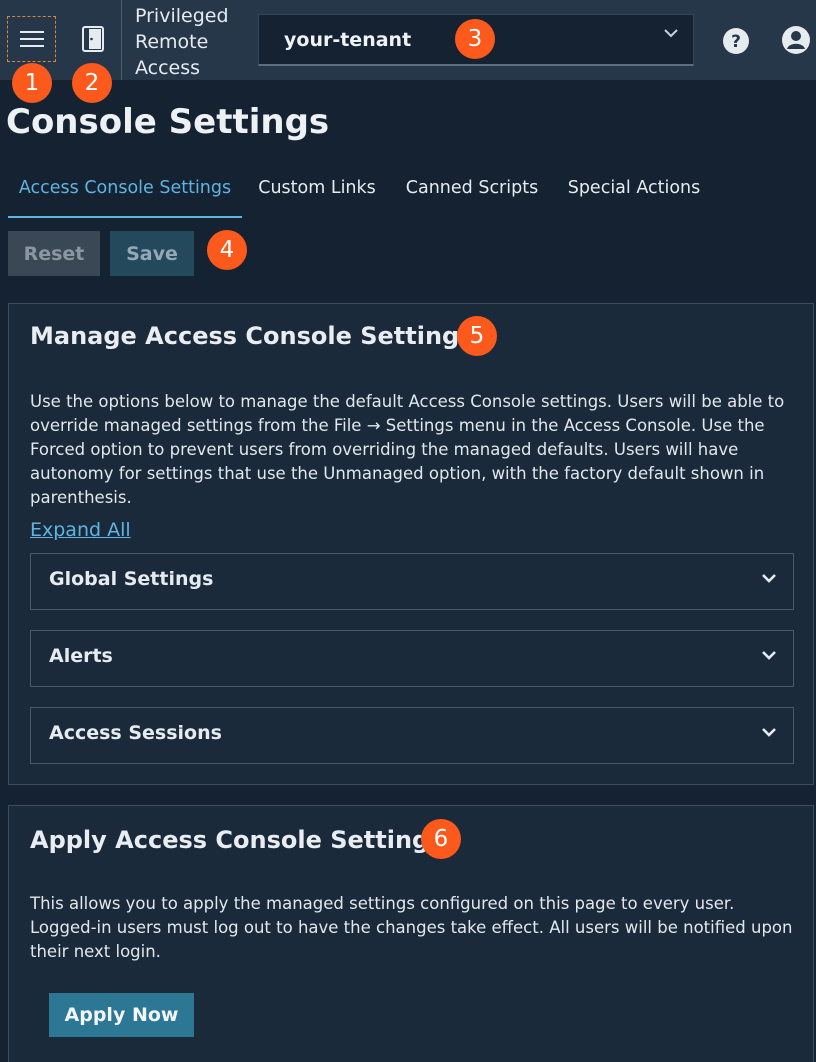  I want to click on hamburger-menu-icon, so click(31, 39).